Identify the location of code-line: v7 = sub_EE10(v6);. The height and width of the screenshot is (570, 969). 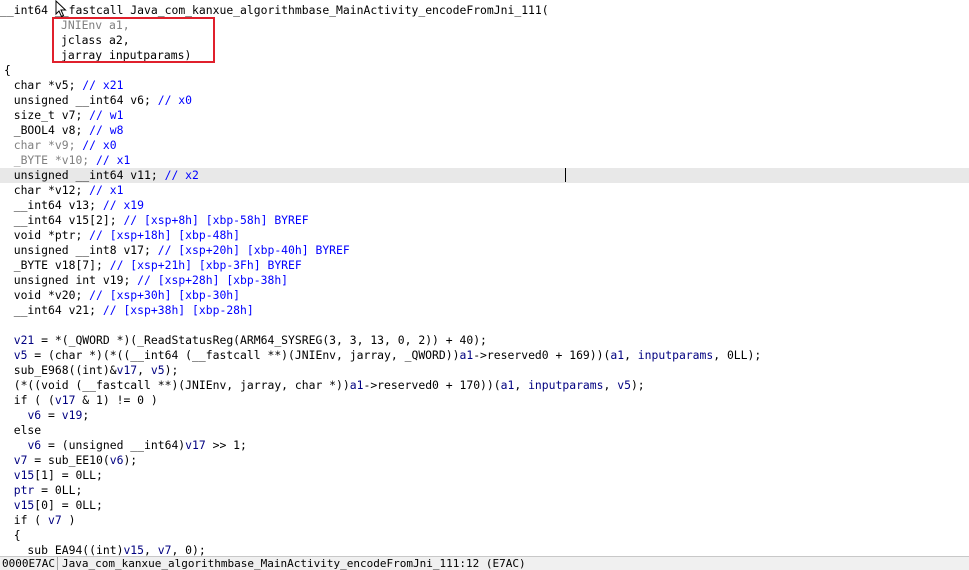
(484, 460).